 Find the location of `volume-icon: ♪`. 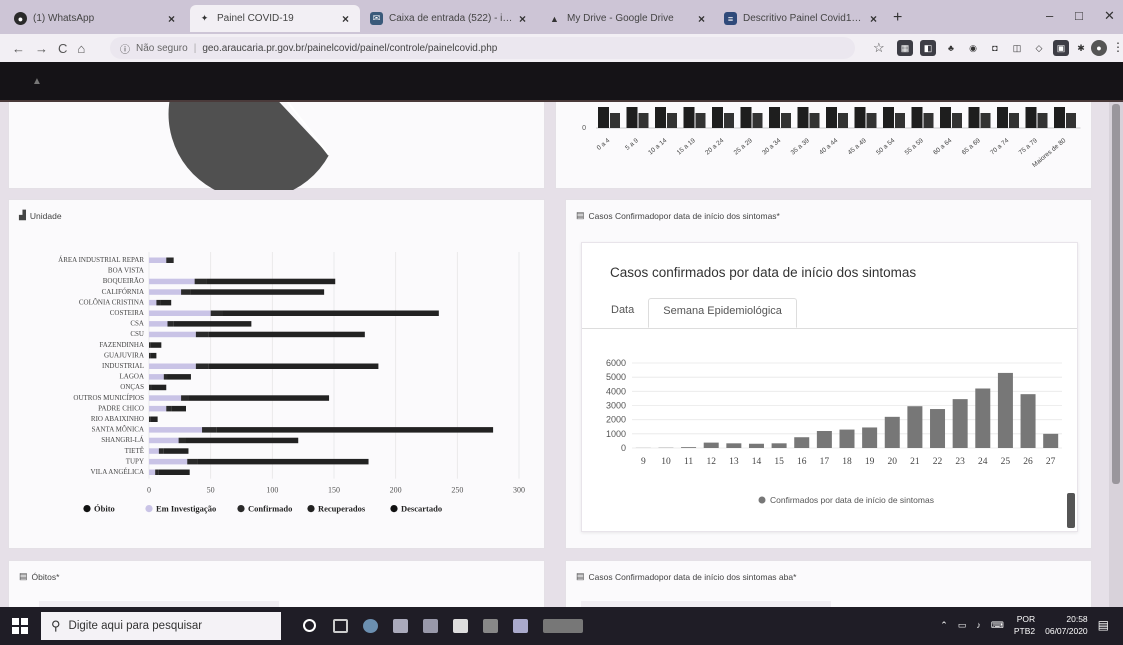

volume-icon: ♪ is located at coordinates (978, 625).